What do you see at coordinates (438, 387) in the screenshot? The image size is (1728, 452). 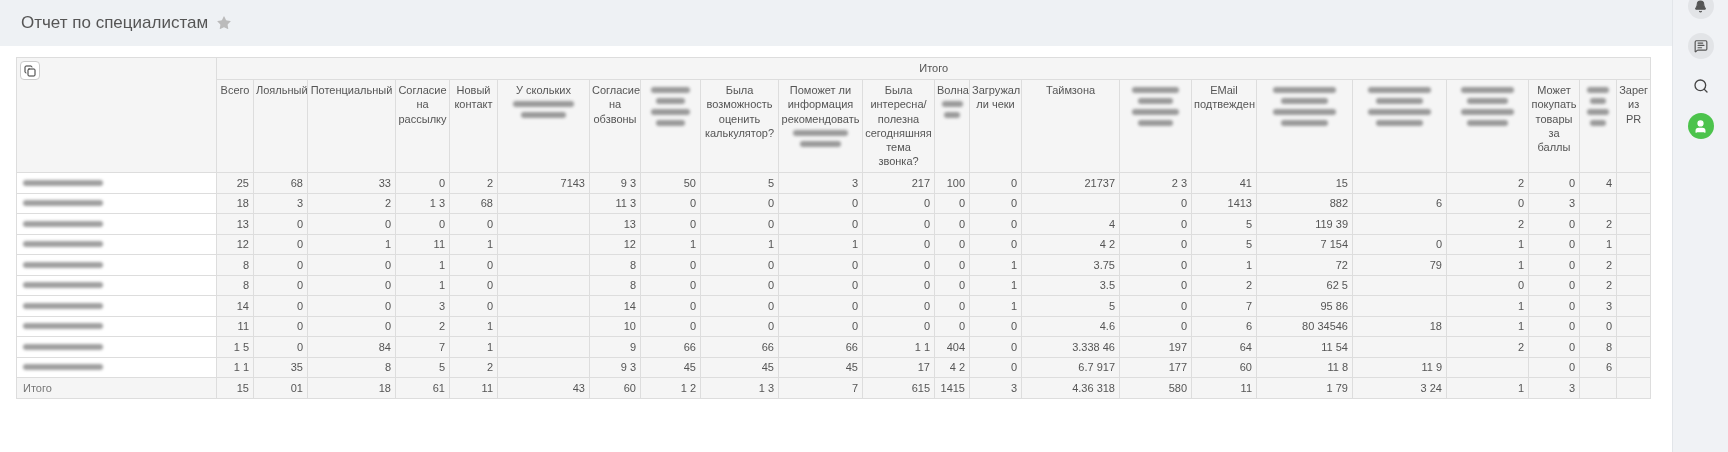 I see `table-cell: 61` at bounding box center [438, 387].